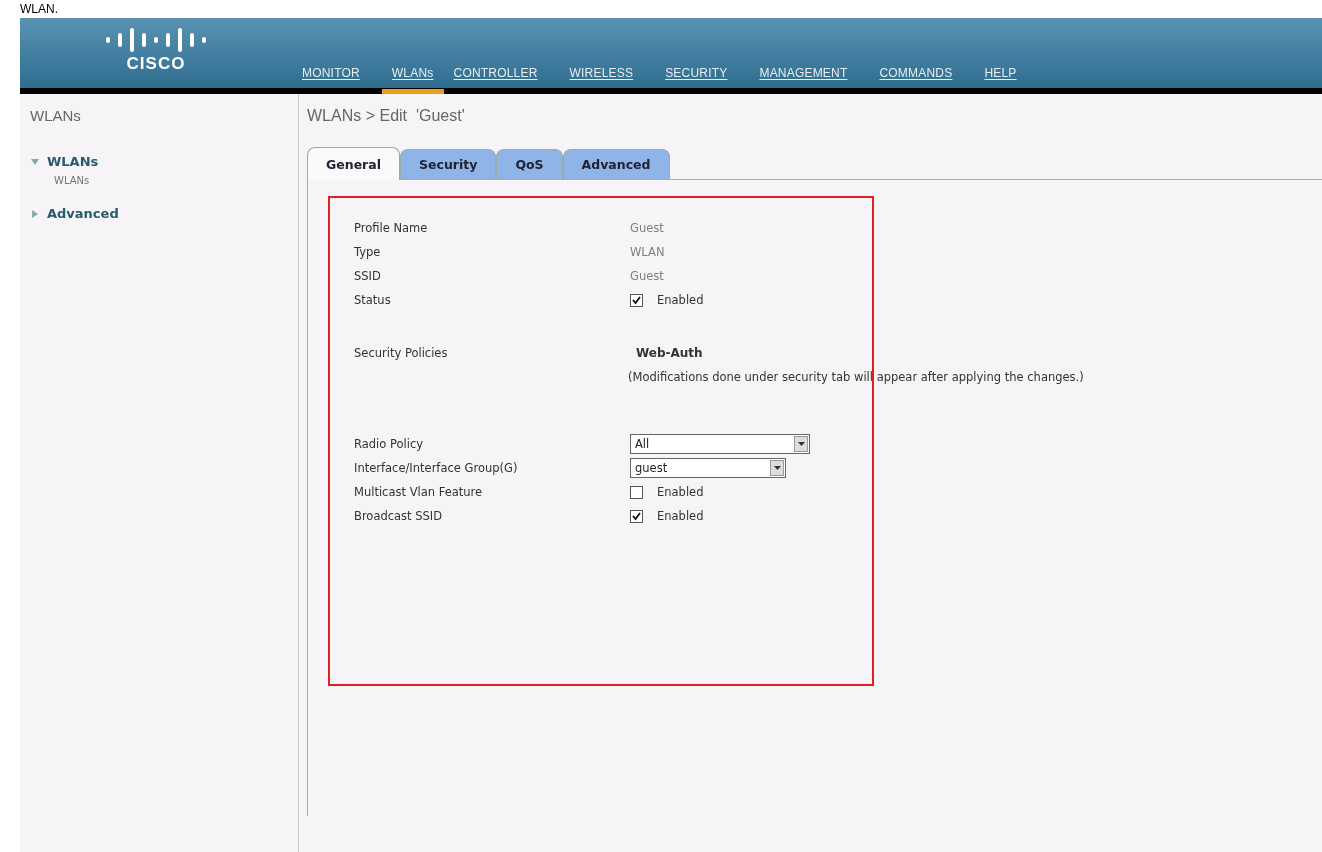  Describe the element at coordinates (367, 252) in the screenshot. I see `field-label: Type` at that location.